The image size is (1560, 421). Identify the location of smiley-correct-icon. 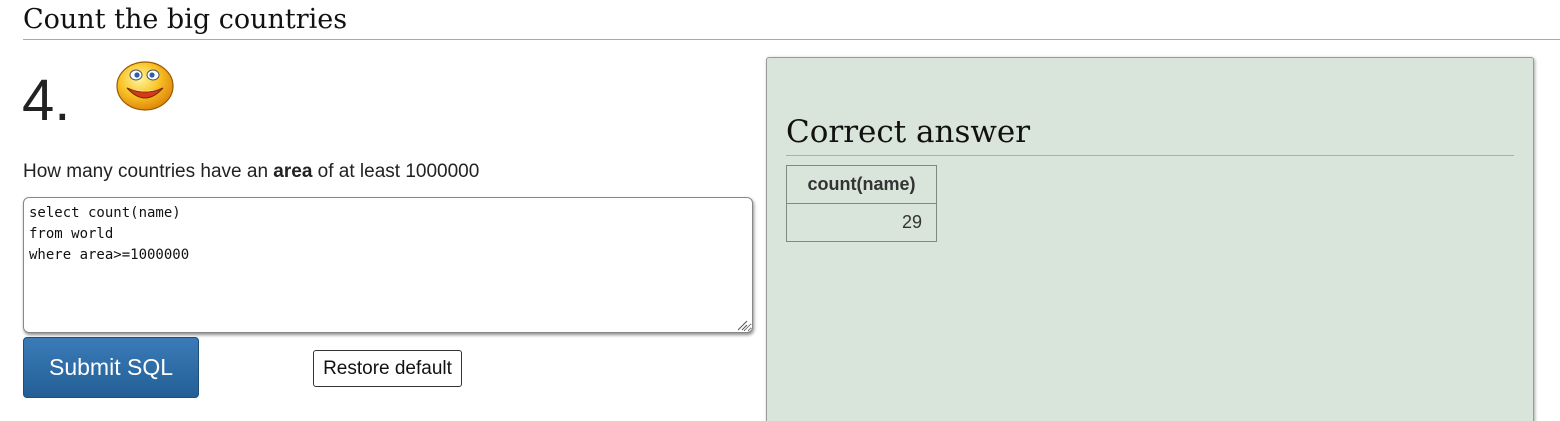
(145, 86).